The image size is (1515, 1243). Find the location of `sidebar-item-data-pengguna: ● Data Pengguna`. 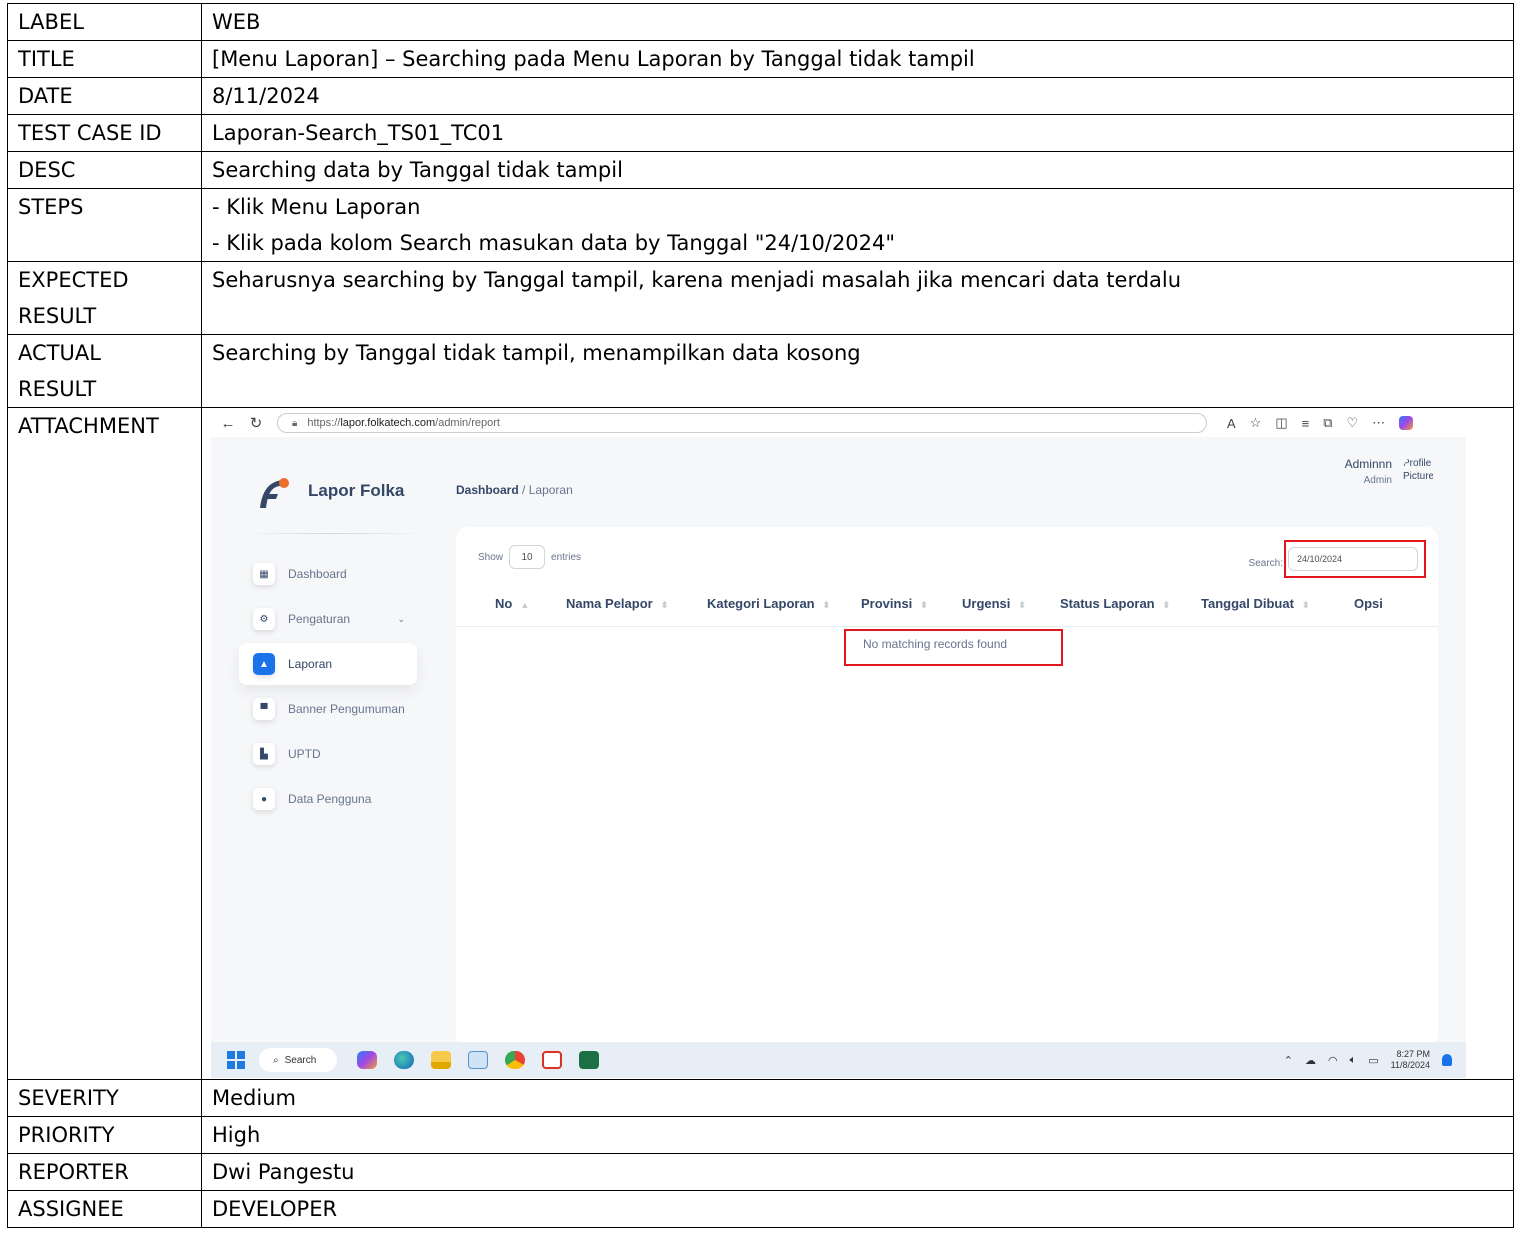

sidebar-item-data-pengguna: ● Data Pengguna is located at coordinates (328, 799).